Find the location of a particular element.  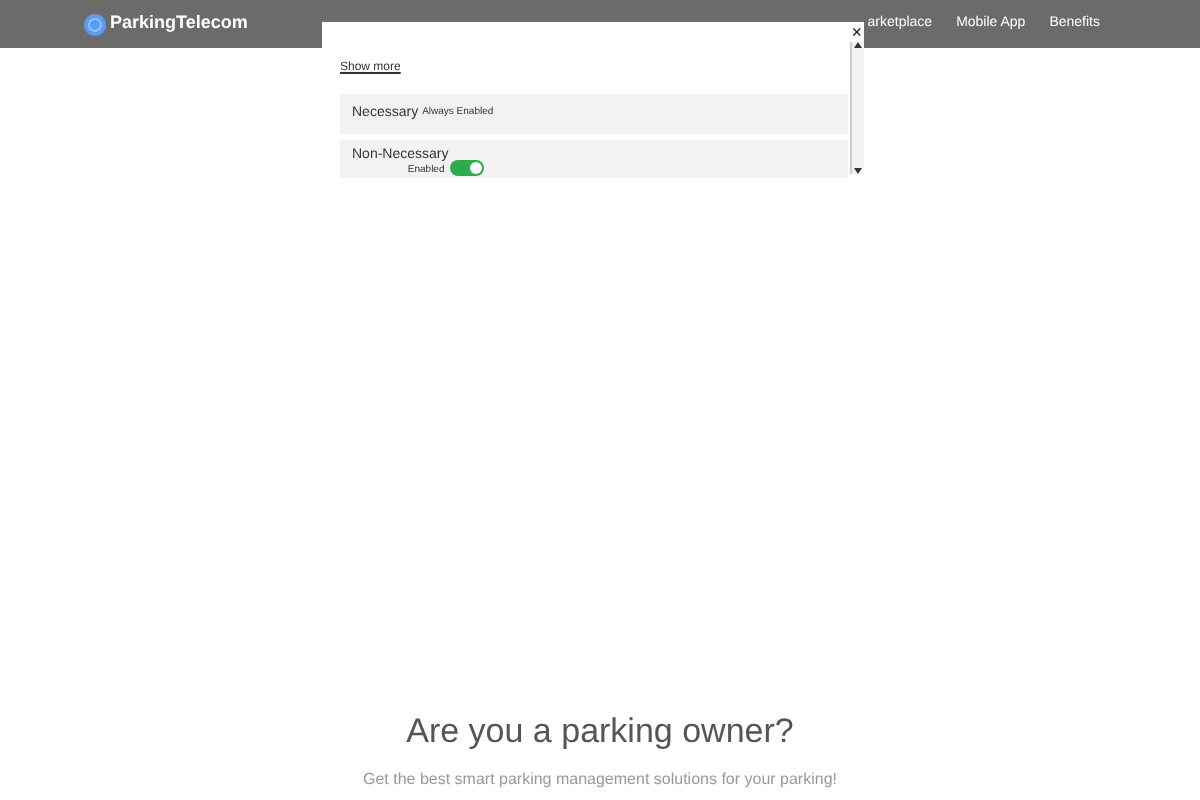

scroll-down-icon is located at coordinates (858, 171).